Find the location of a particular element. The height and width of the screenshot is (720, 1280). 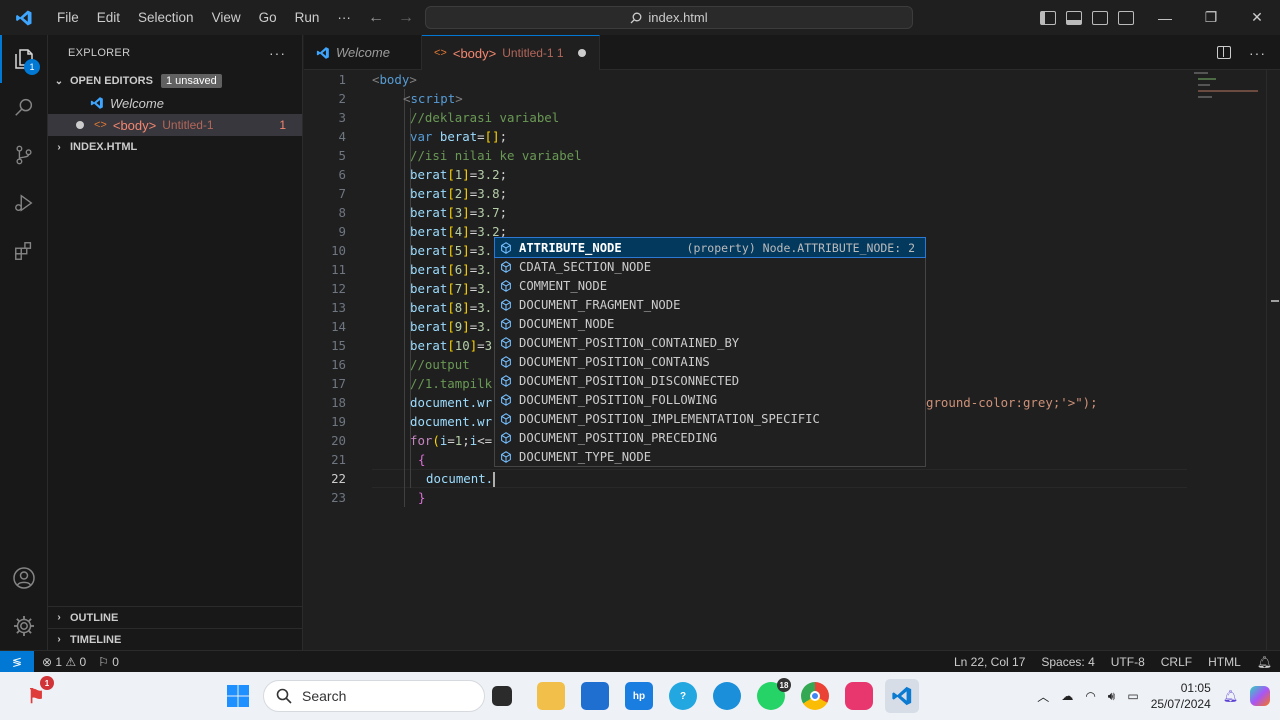

code-line: 4 var berat=[]; is located at coordinates (423, 136).